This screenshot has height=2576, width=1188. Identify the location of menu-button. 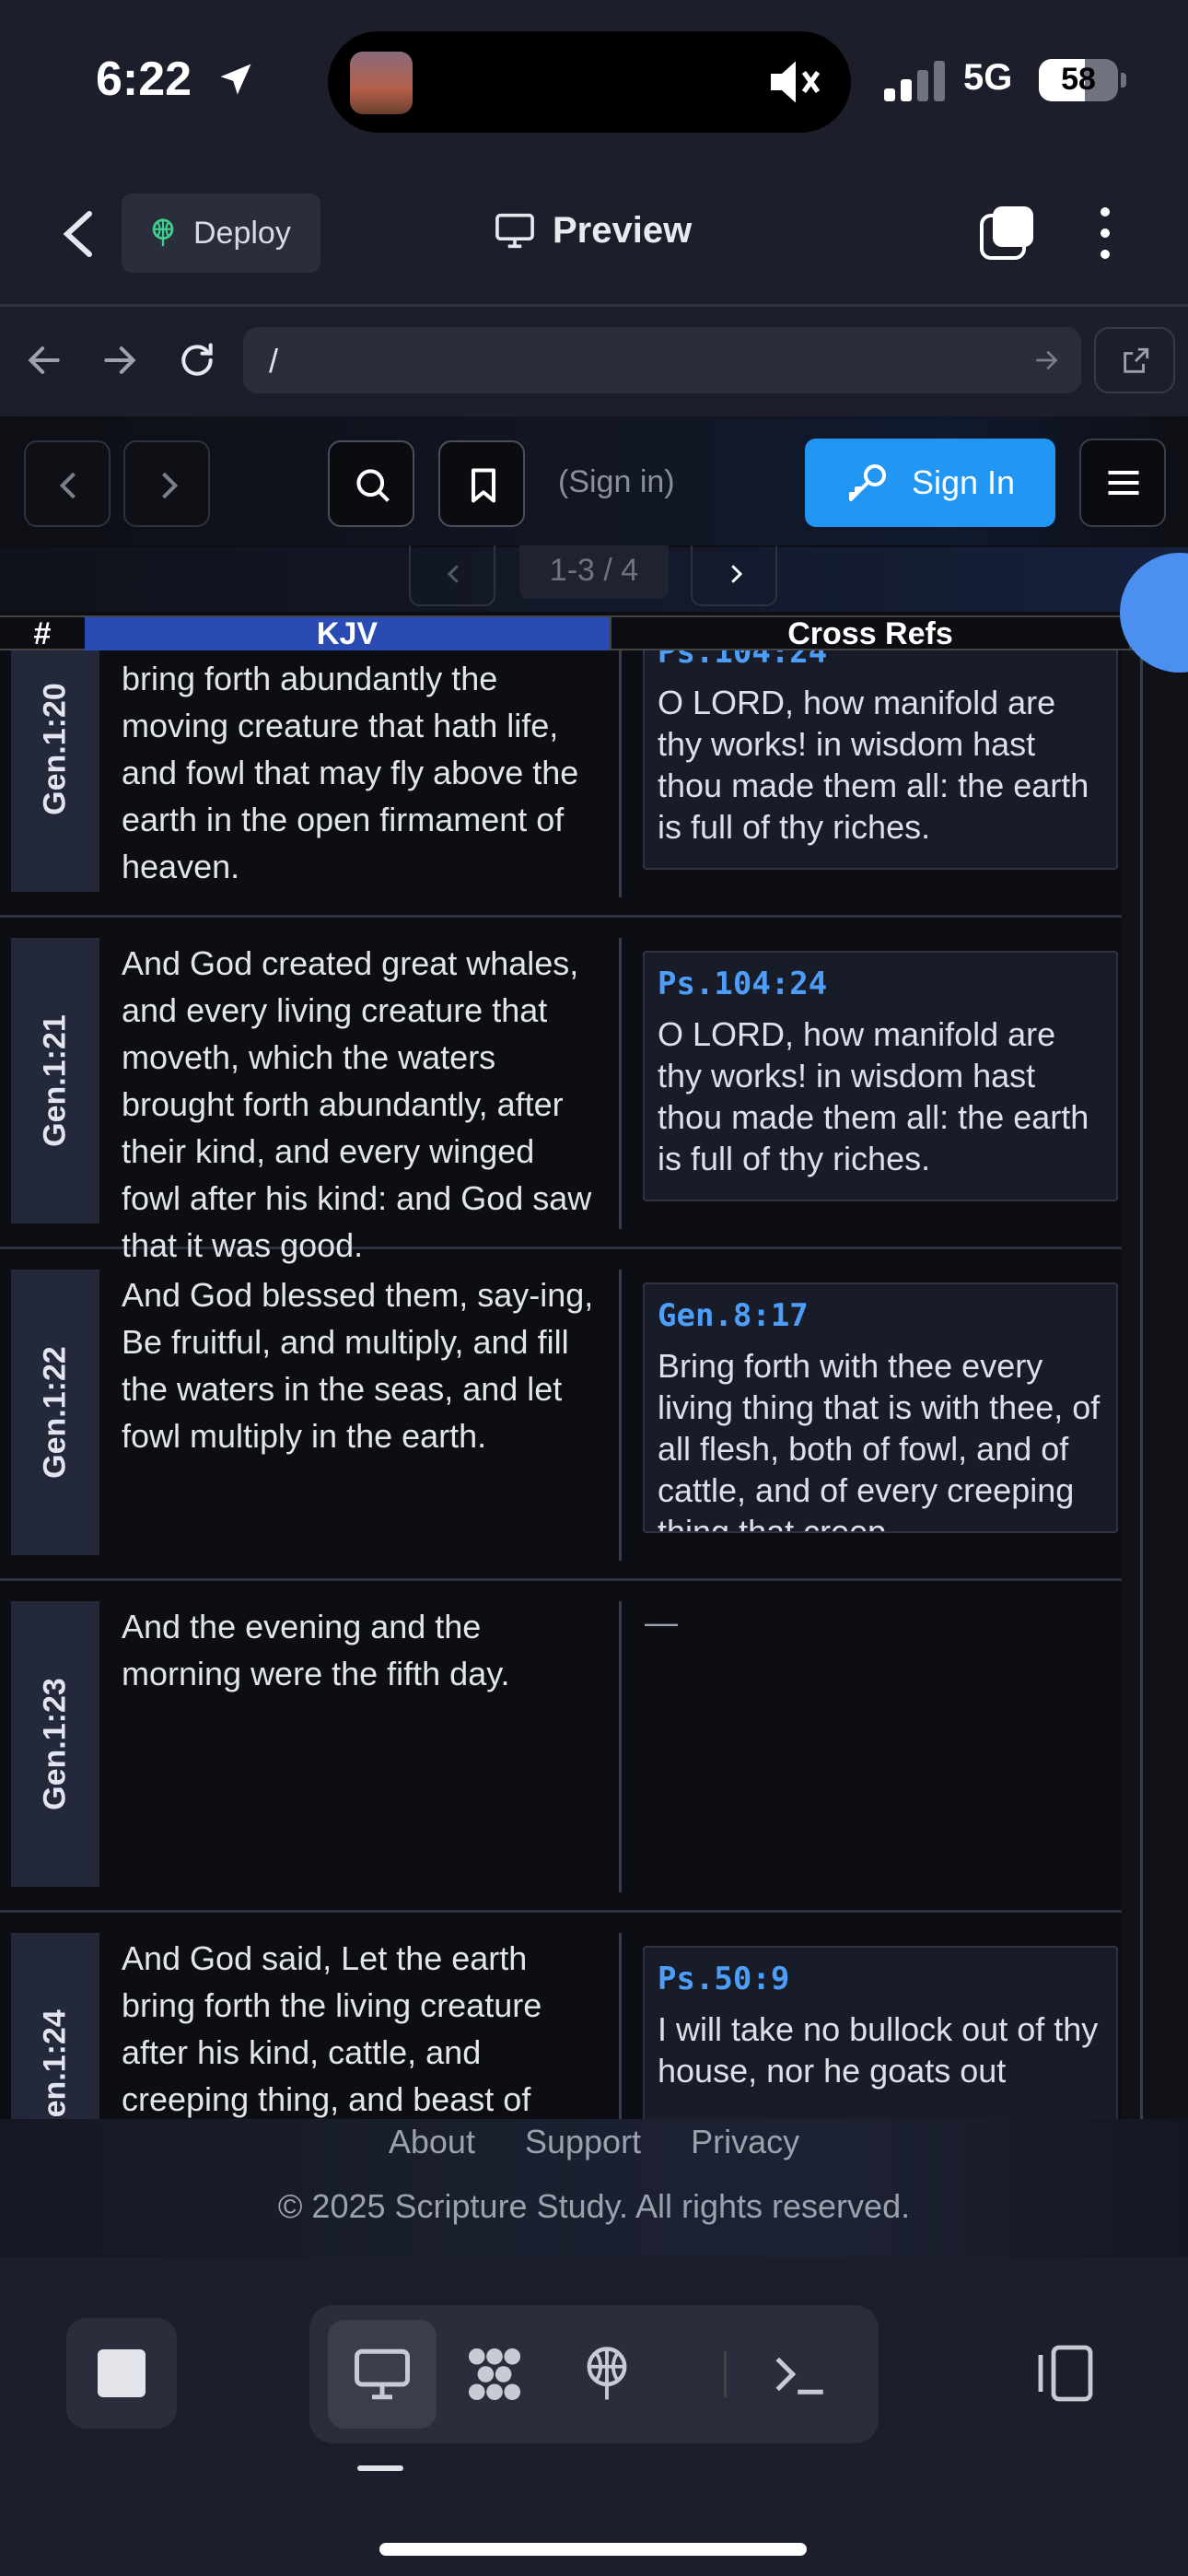
(1122, 483).